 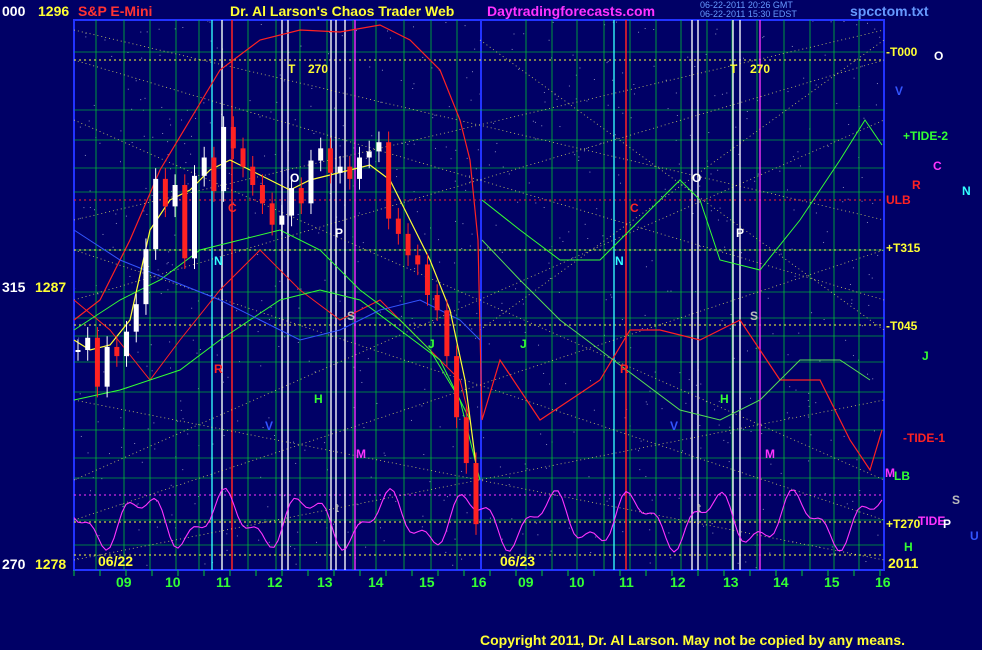 What do you see at coordinates (724, 399) in the screenshot?
I see `planet-marker: H` at bounding box center [724, 399].